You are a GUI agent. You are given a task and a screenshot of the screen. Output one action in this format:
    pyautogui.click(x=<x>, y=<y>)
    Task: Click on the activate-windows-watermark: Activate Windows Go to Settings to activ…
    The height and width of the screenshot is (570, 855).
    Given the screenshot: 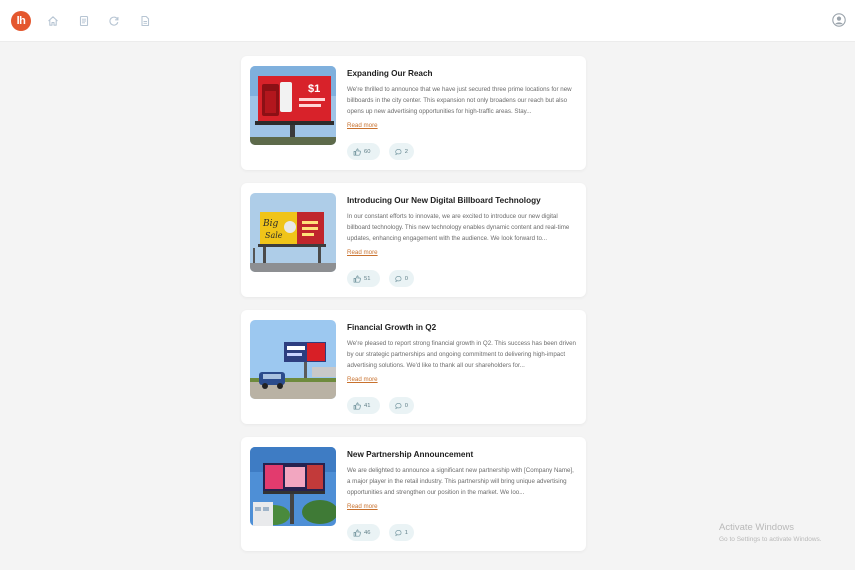 What is the action you would take?
    pyautogui.click(x=770, y=532)
    